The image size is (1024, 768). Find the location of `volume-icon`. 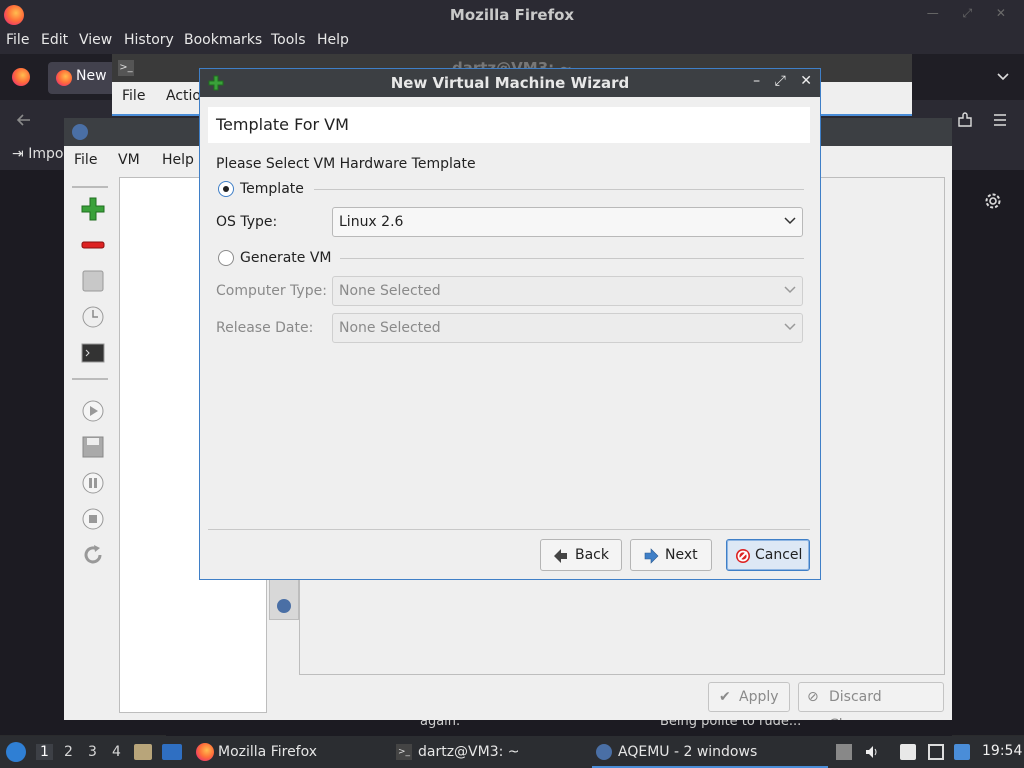

volume-icon is located at coordinates (872, 752).